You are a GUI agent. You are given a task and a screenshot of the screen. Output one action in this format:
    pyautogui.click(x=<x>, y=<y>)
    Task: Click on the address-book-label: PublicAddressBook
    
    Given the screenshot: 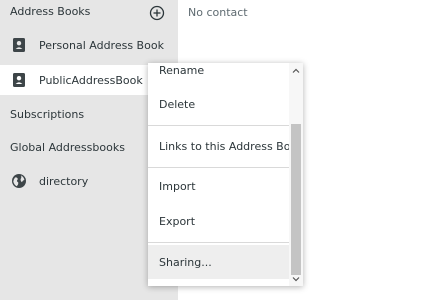 What is the action you would take?
    pyautogui.click(x=91, y=80)
    